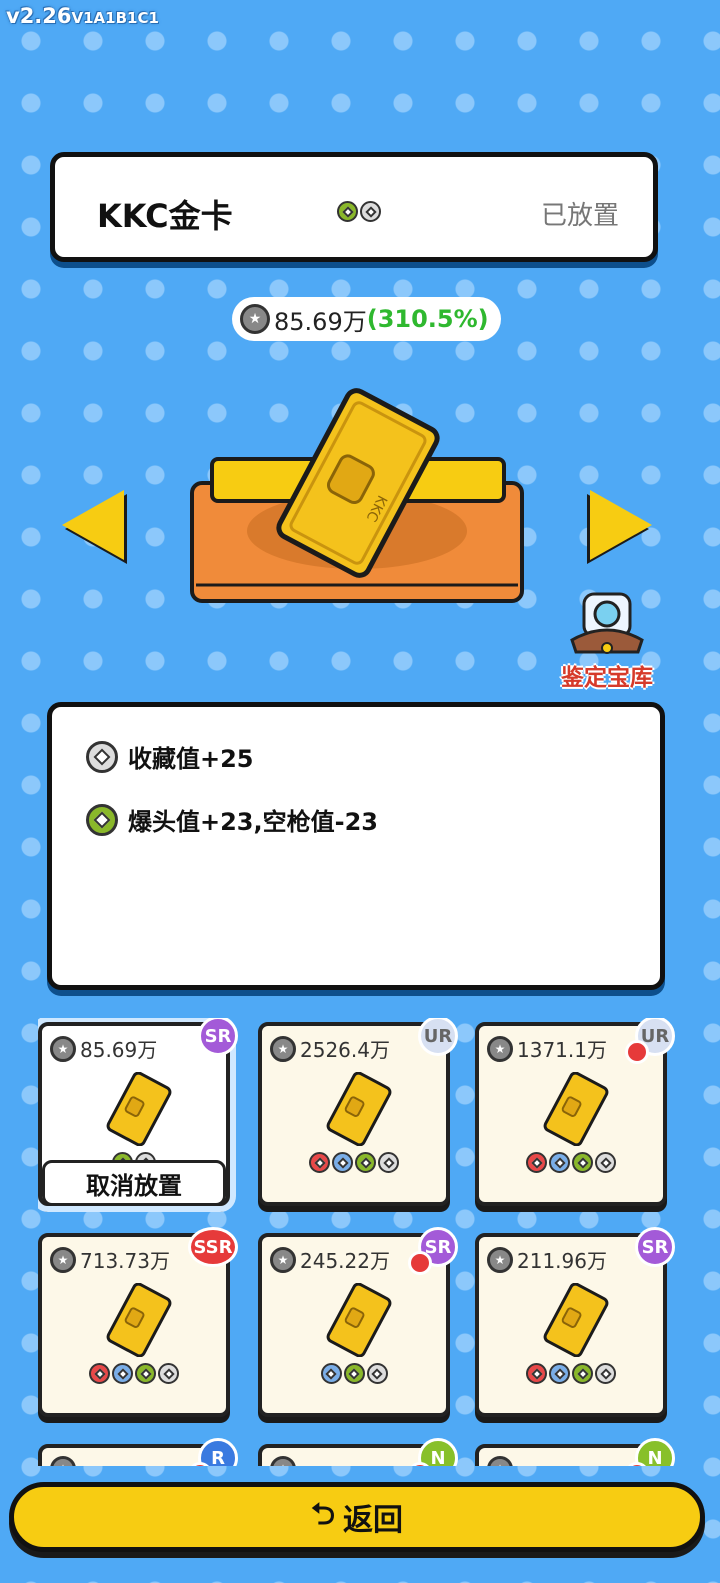  What do you see at coordinates (357, 495) in the screenshot?
I see `display-stand: KKC` at bounding box center [357, 495].